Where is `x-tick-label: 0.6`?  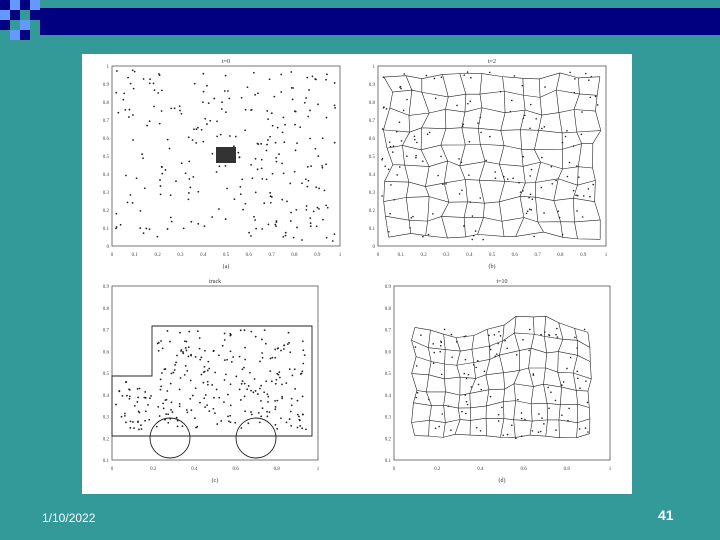
x-tick-label: 0.6 is located at coordinates (249, 255).